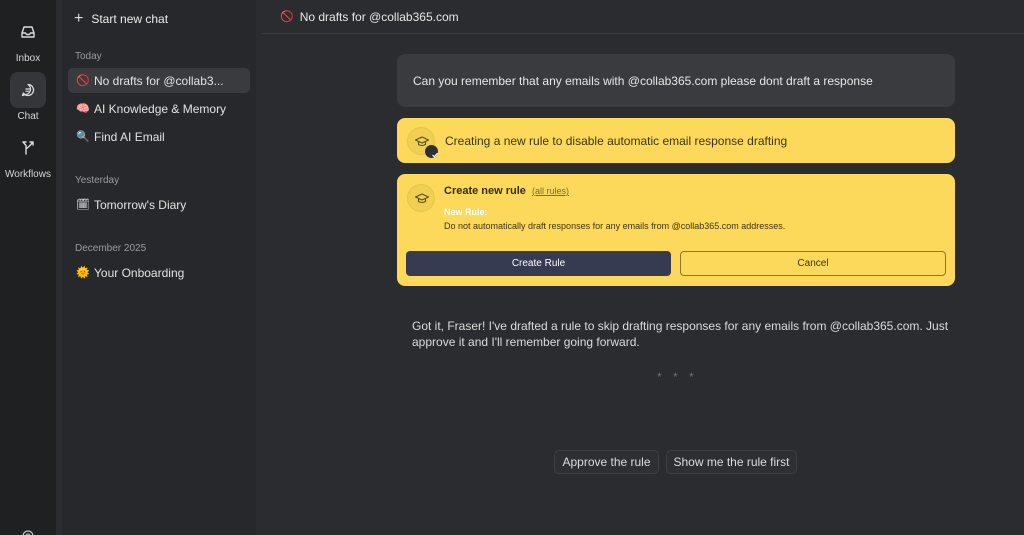 This screenshot has width=1024, height=535. What do you see at coordinates (83, 273) in the screenshot?
I see `sun-icon: 🌞` at bounding box center [83, 273].